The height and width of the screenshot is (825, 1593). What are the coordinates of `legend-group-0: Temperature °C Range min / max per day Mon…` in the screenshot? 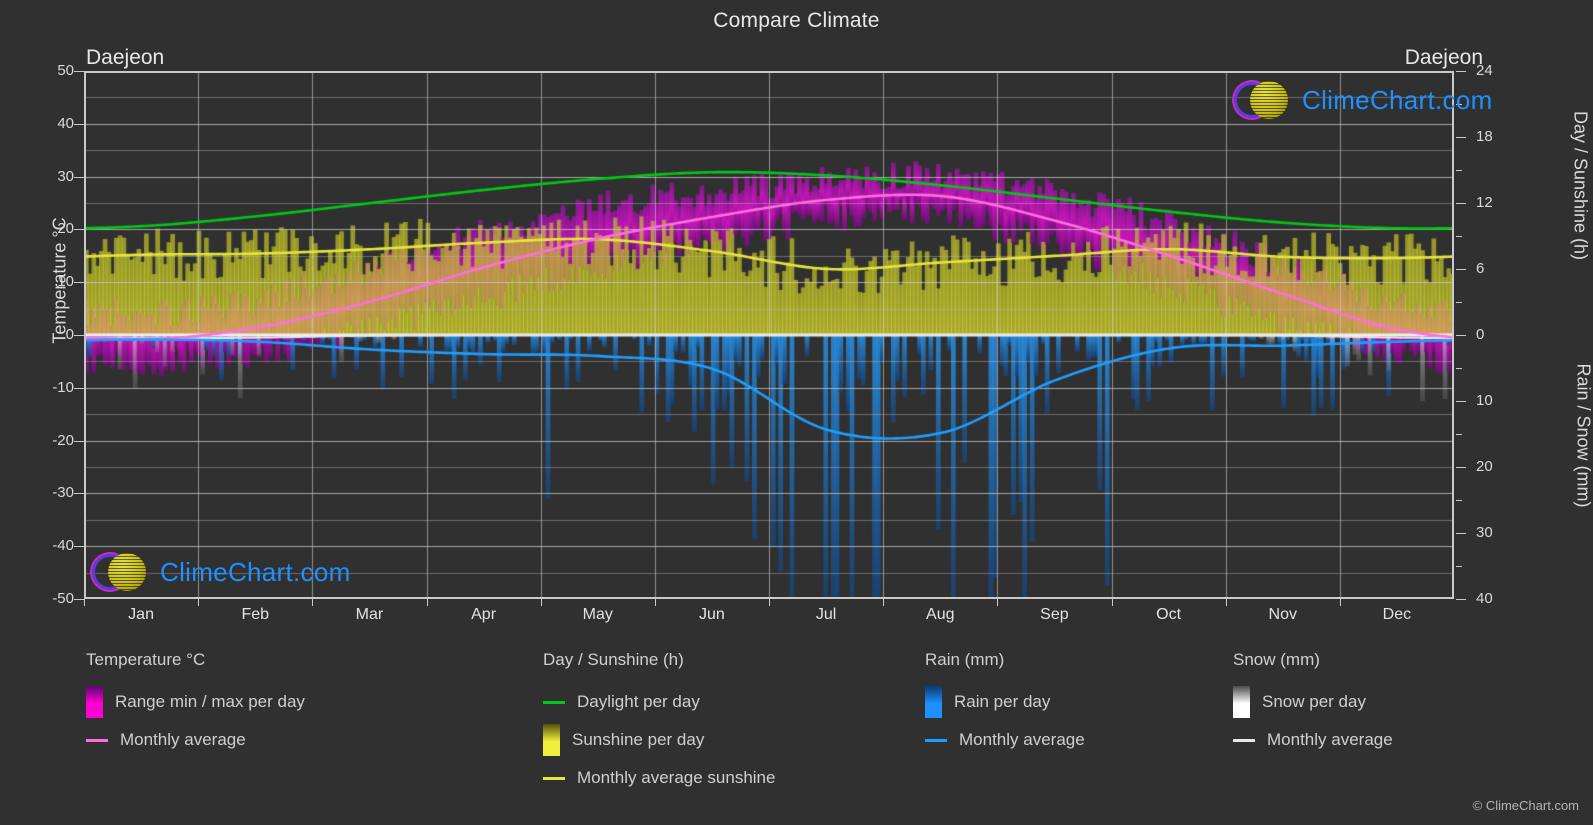 It's located at (195, 704).